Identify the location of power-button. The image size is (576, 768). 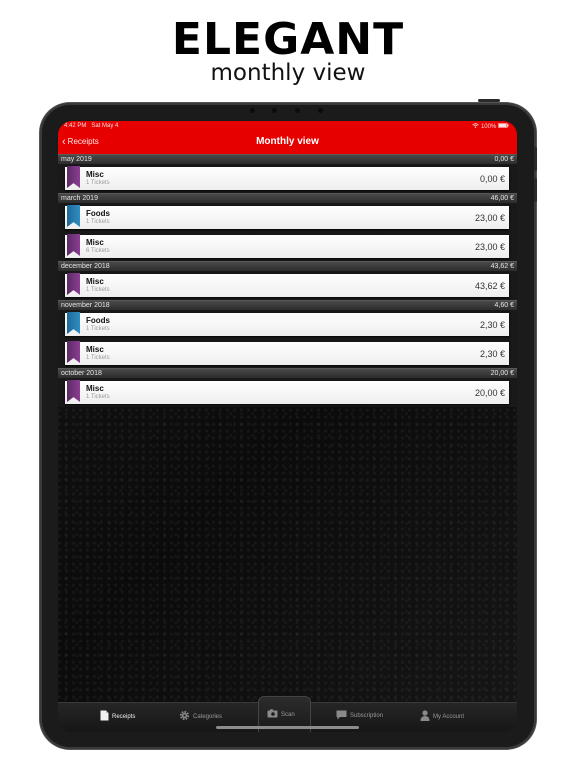
(489, 100).